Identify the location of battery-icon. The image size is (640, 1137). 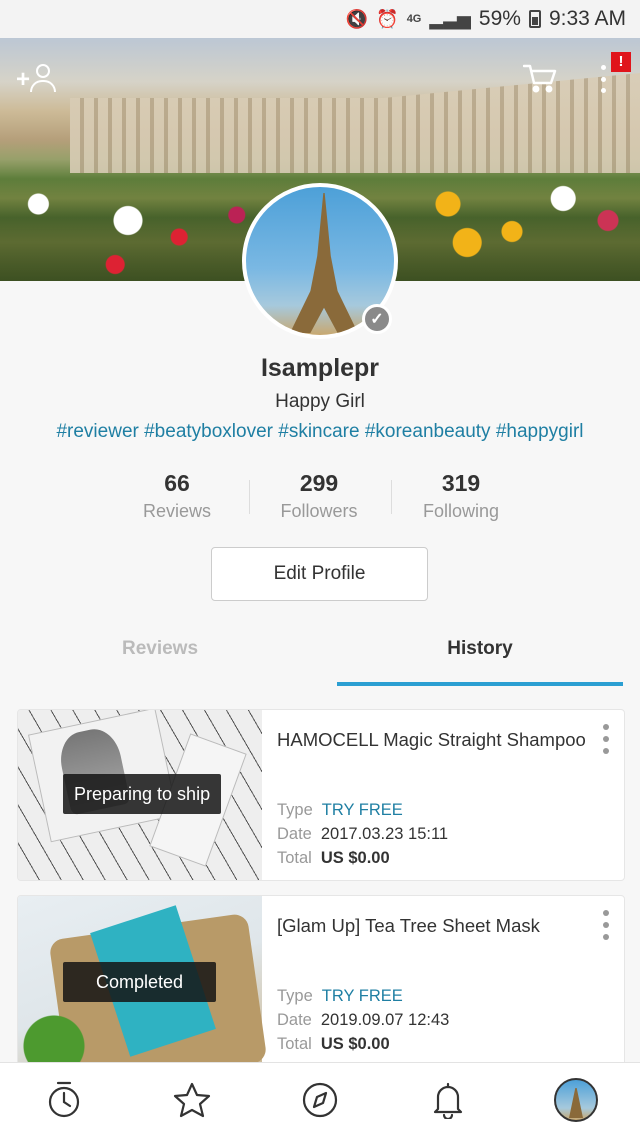
(534, 19).